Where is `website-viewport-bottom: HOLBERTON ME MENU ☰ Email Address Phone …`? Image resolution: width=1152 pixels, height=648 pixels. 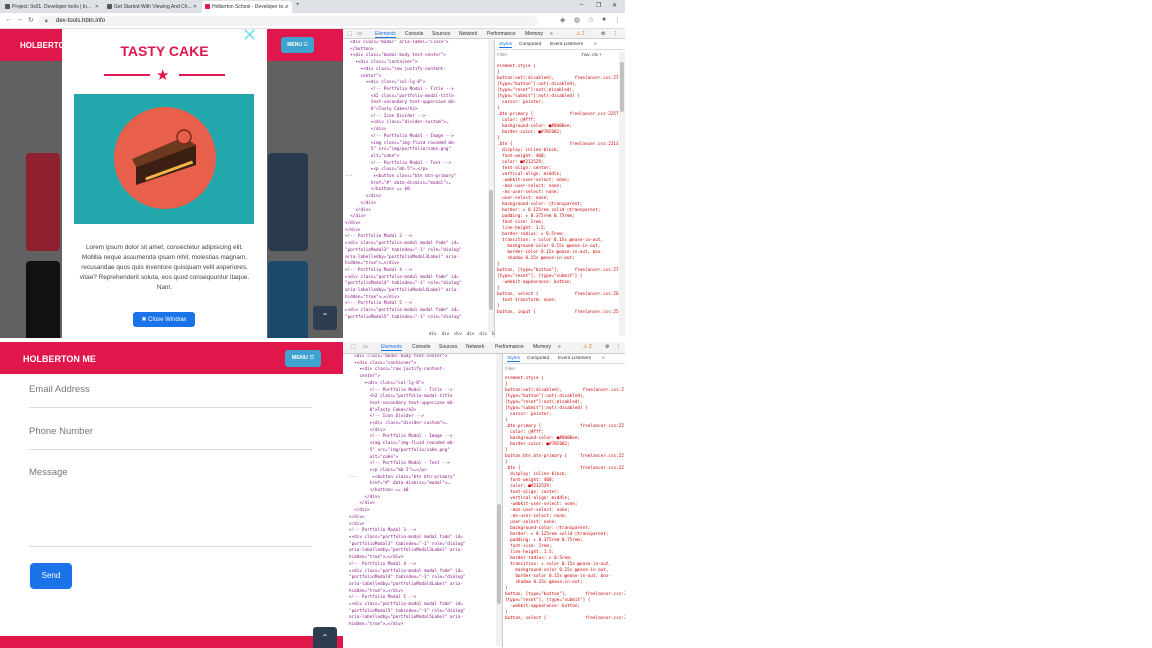 website-viewport-bottom: HOLBERTON ME MENU ☰ Email Address Phone … is located at coordinates (171, 495).